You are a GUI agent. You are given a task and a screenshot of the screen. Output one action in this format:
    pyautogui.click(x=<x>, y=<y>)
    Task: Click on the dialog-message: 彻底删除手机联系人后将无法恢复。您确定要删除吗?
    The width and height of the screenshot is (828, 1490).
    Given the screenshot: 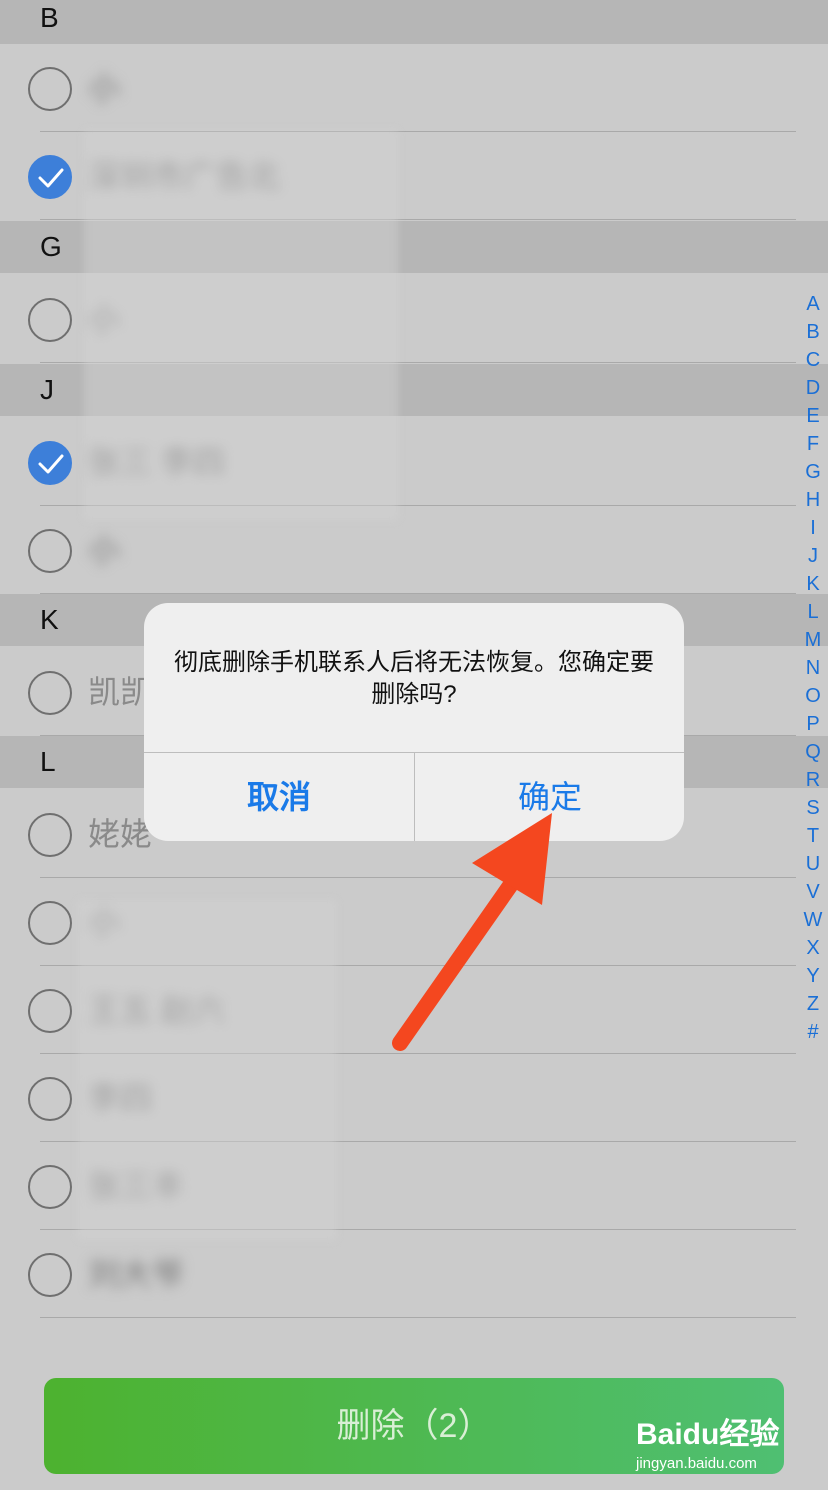 What is the action you would take?
    pyautogui.click(x=414, y=678)
    